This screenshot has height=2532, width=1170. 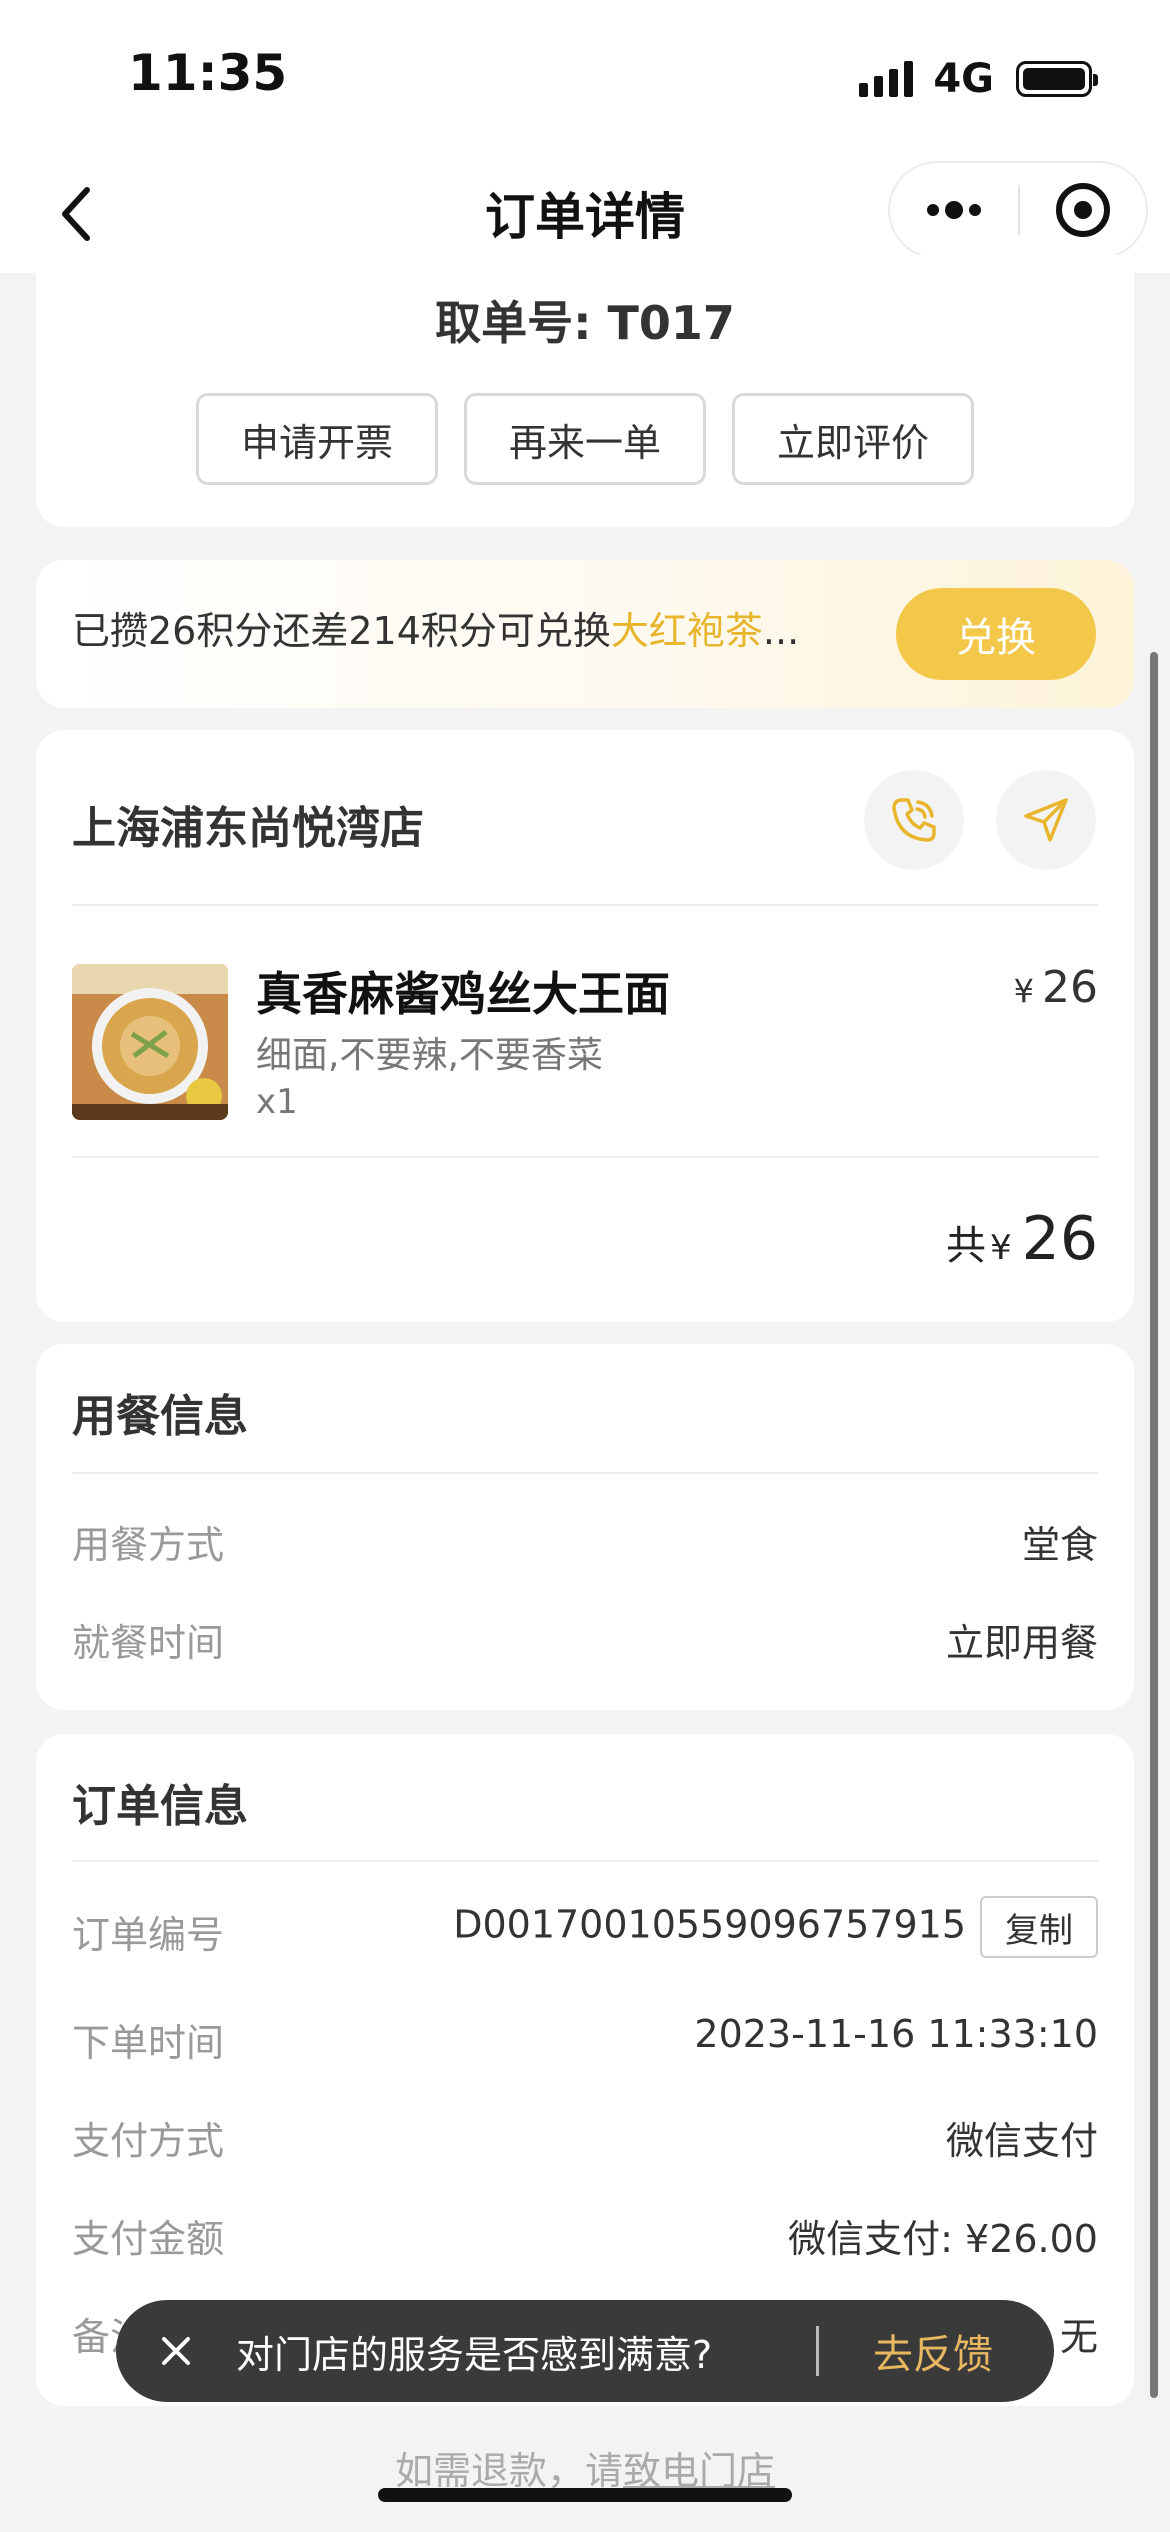 I want to click on item-spec: 细面,不要辣,不要香菜, so click(x=429, y=1055).